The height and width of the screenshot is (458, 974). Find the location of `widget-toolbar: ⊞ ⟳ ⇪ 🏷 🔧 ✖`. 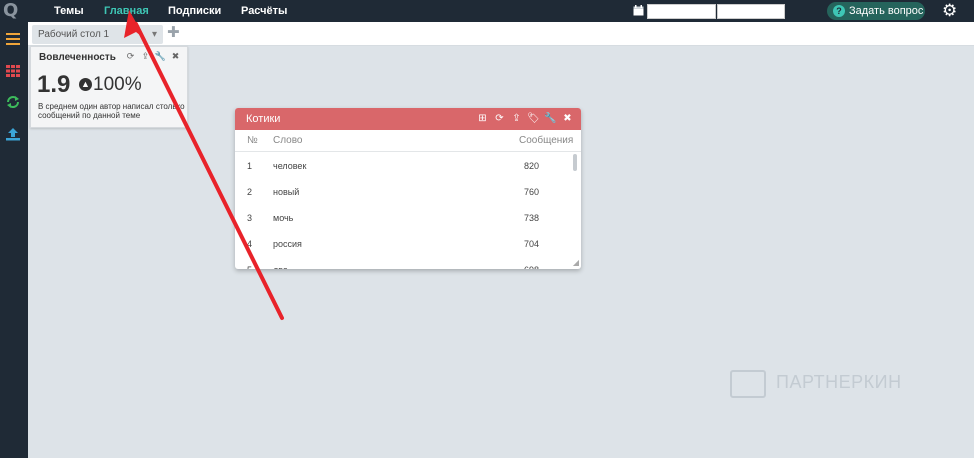

widget-toolbar: ⊞ ⟳ ⇪ 🏷 🔧 ✖ is located at coordinates (525, 119).